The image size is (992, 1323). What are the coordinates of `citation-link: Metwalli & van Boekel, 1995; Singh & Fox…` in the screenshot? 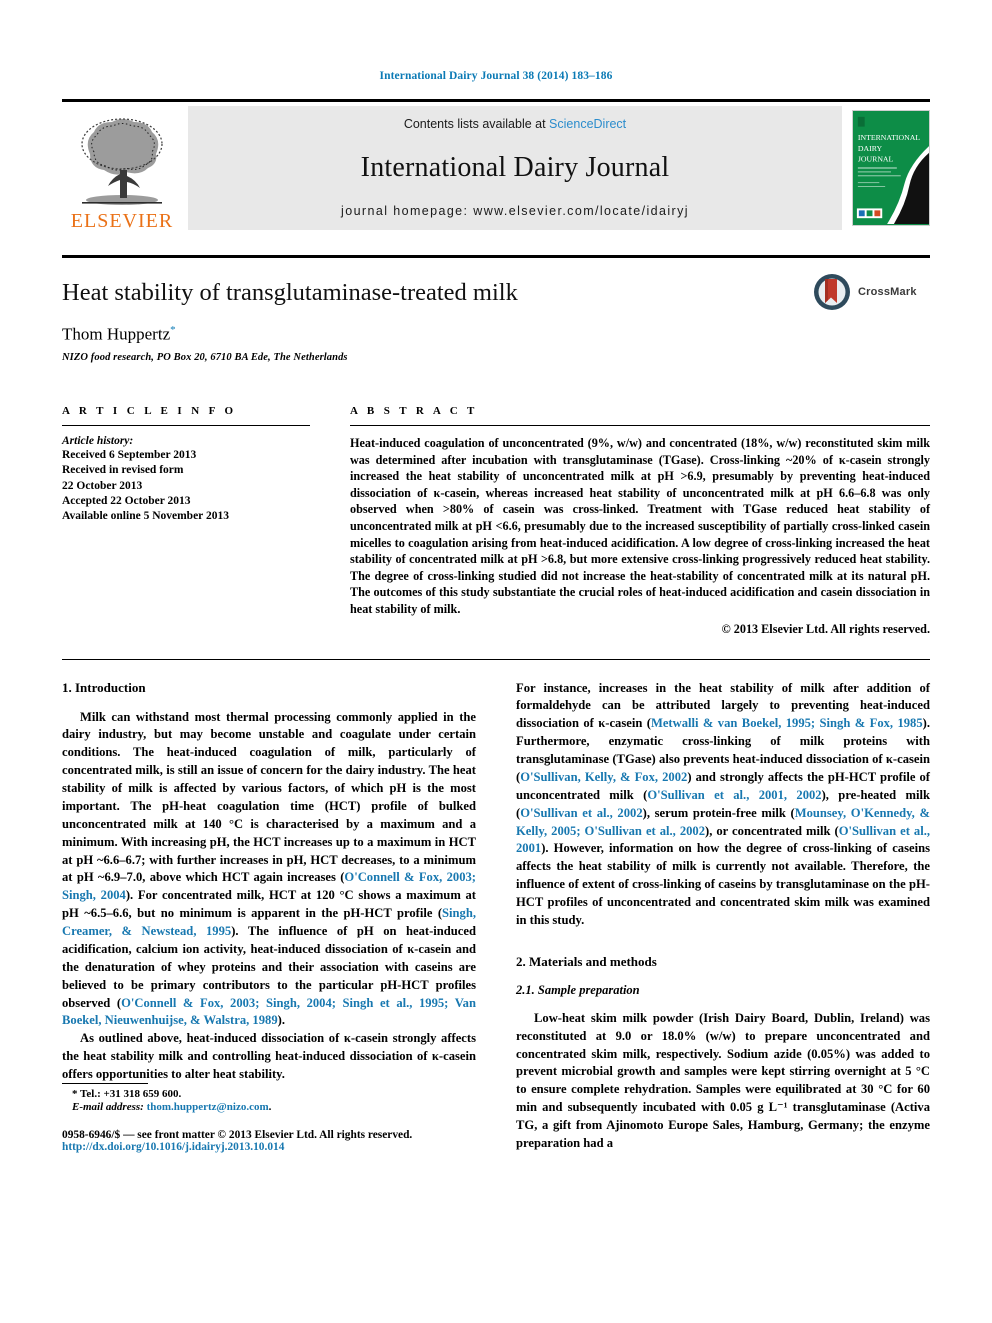 It's located at (787, 723).